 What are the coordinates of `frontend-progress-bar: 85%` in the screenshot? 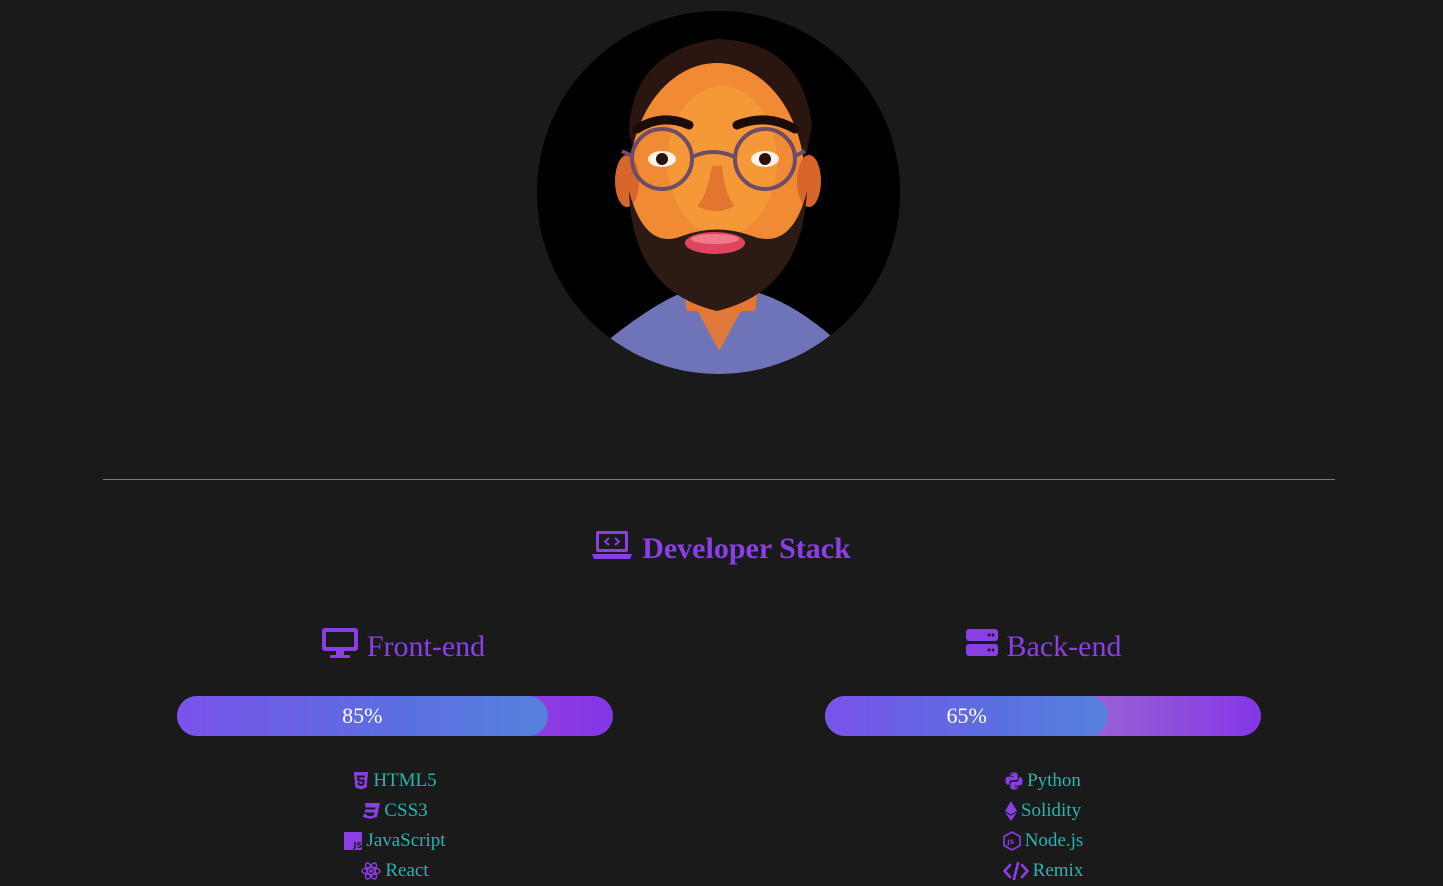 It's located at (395, 716).